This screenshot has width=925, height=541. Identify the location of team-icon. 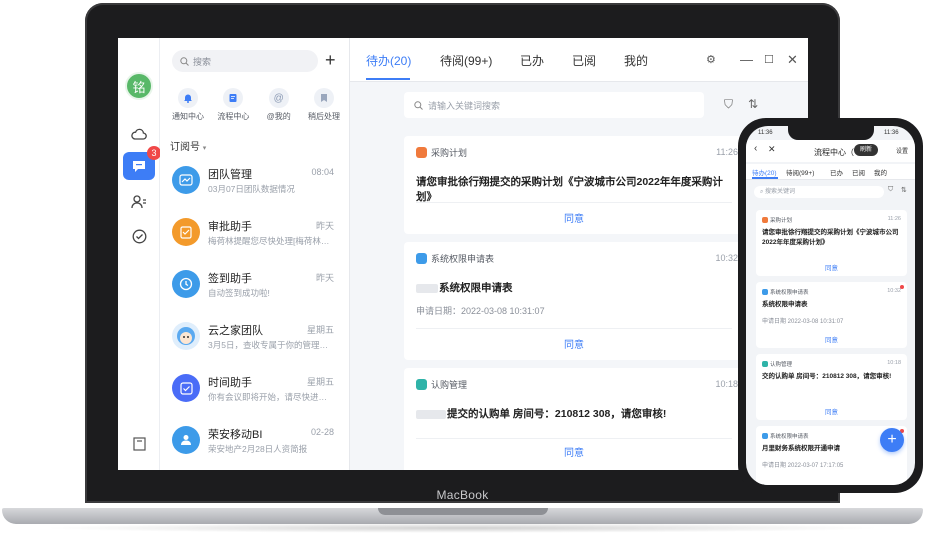
(186, 180).